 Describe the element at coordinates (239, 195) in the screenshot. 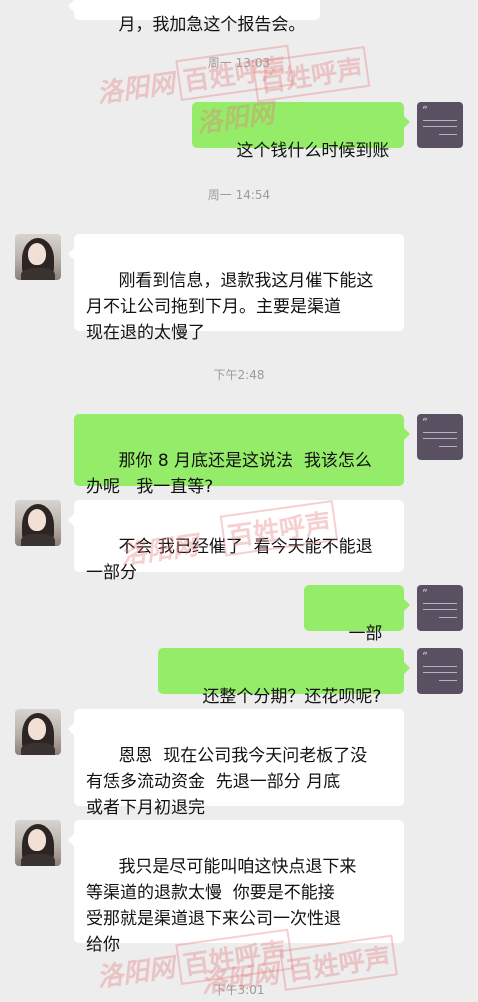

I see `timestamp: 周一 14:54` at that location.